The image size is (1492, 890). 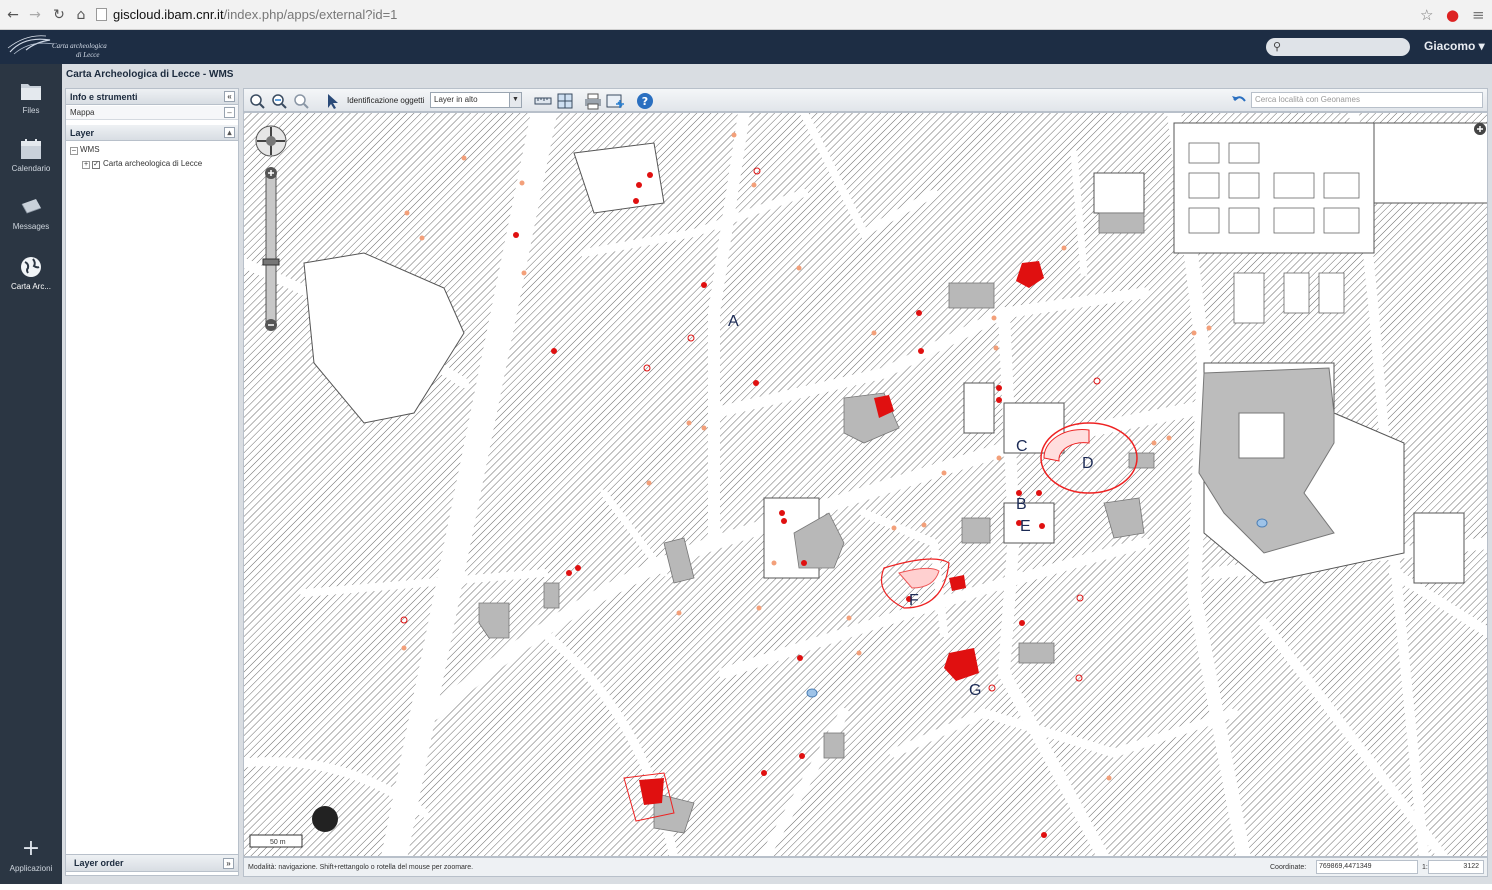 I want to click on search-icon: ⚲, so click(x=1277, y=46).